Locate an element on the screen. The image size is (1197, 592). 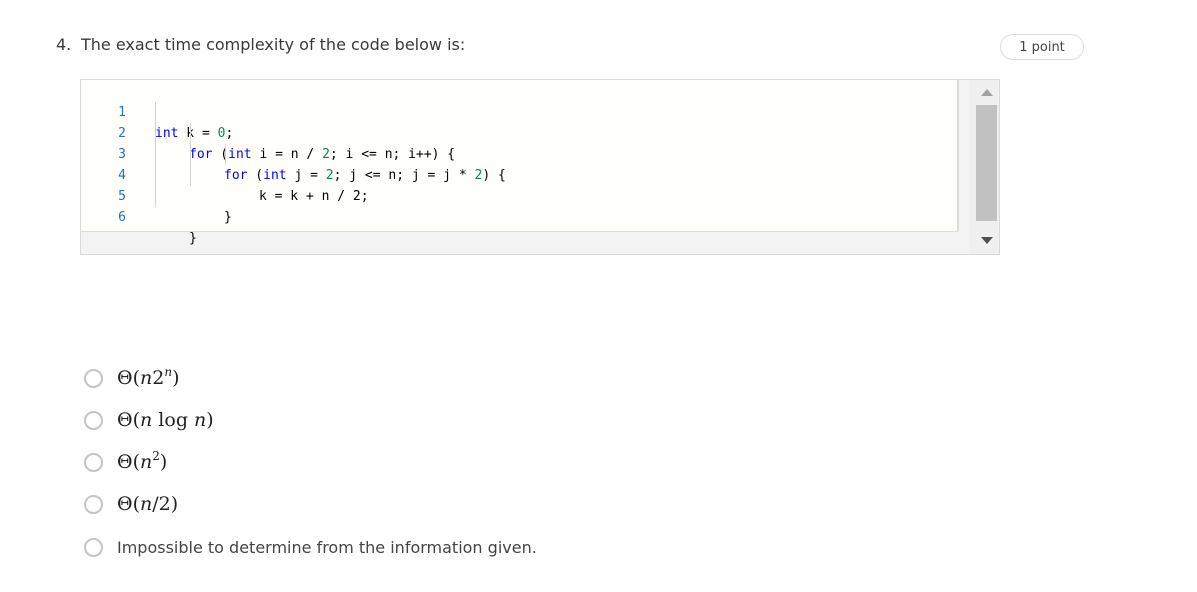
code-line-4: 4 k = k + n / 2; is located at coordinates (224, 174).